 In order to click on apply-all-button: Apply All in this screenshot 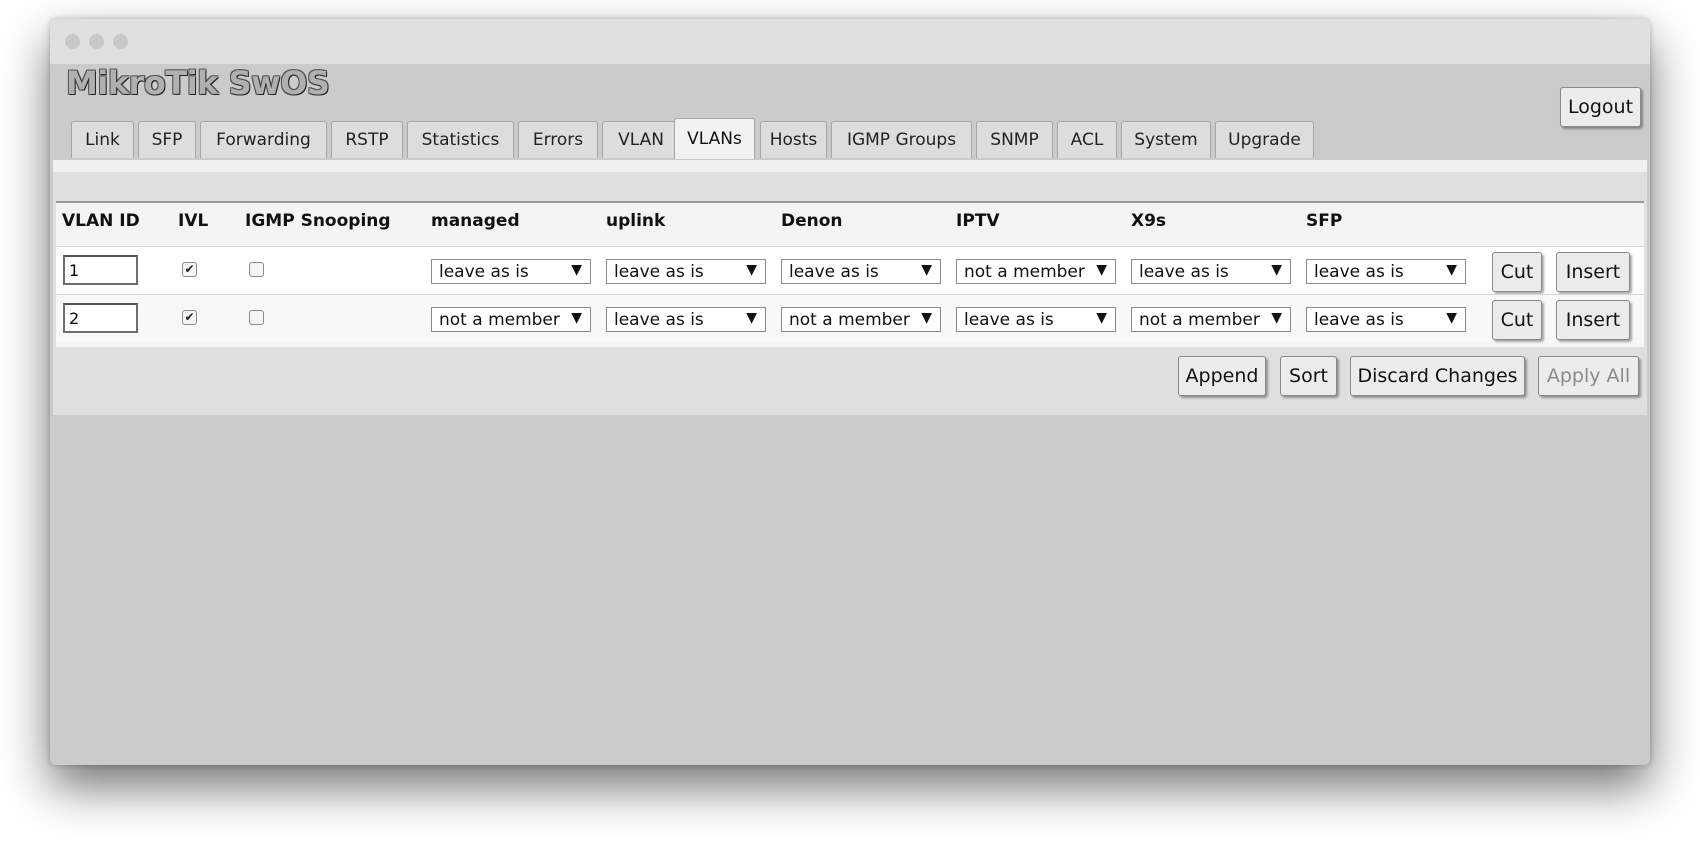, I will do `click(1588, 376)`.